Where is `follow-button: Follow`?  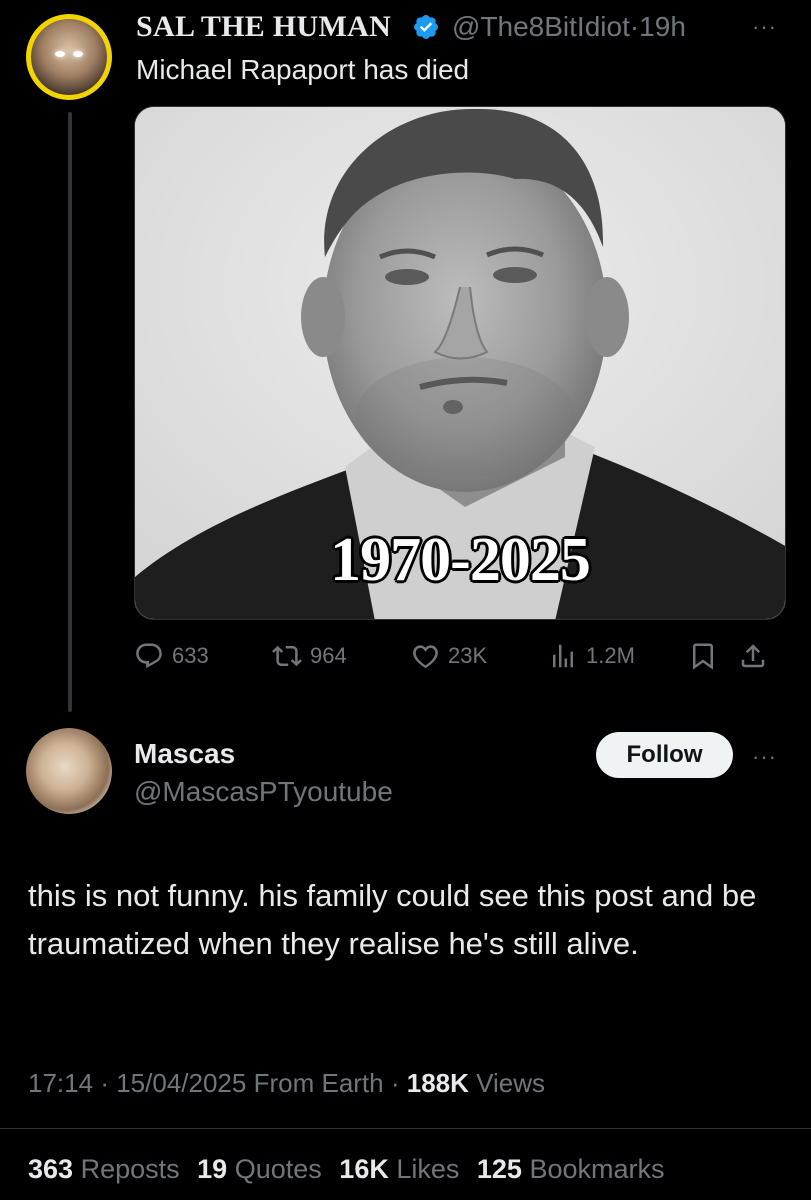
follow-button: Follow is located at coordinates (664, 755).